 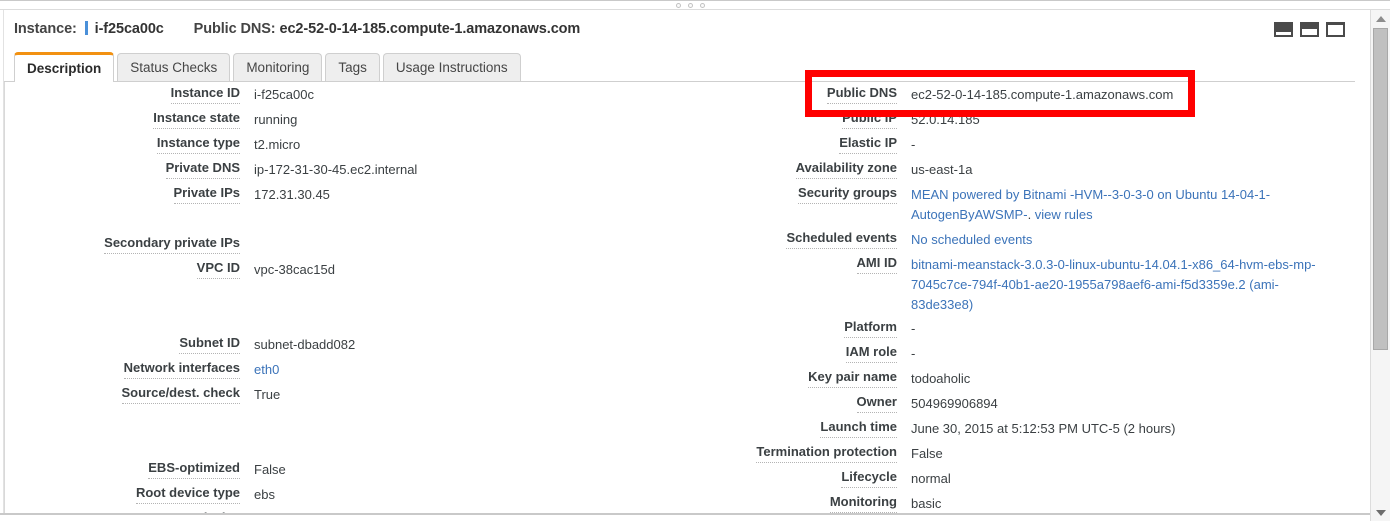 I want to click on detail-row-label: Network interfaces, so click(x=122, y=368).